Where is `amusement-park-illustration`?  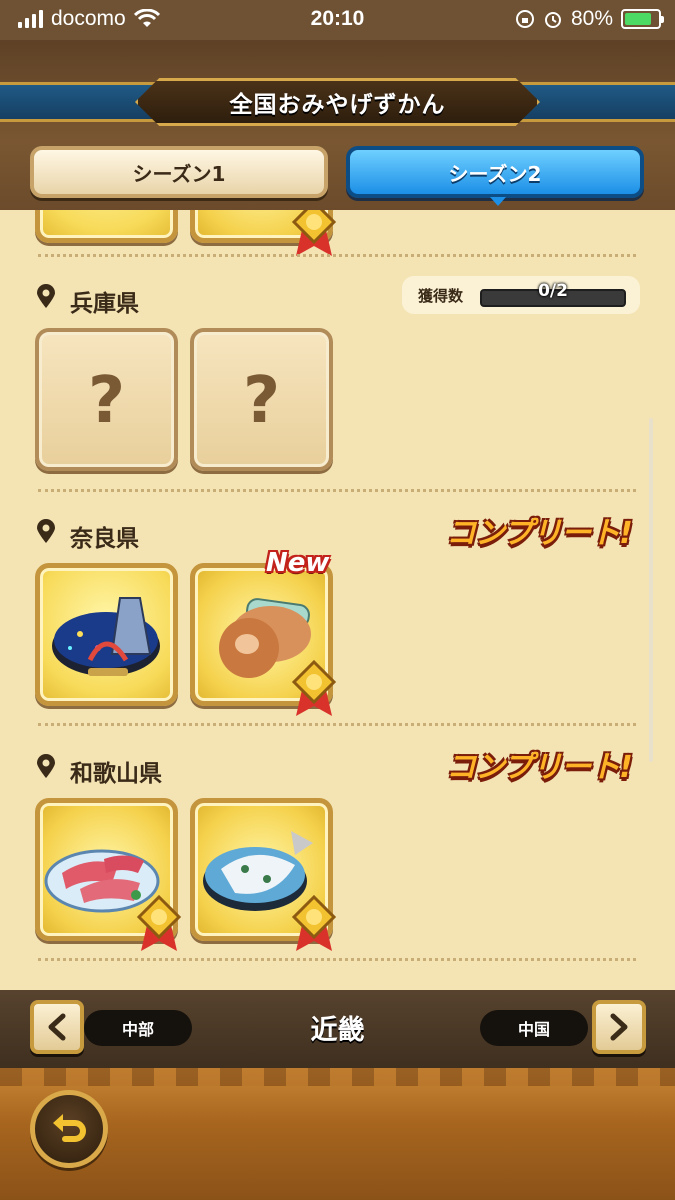
amusement-park-illustration is located at coordinates (106, 636).